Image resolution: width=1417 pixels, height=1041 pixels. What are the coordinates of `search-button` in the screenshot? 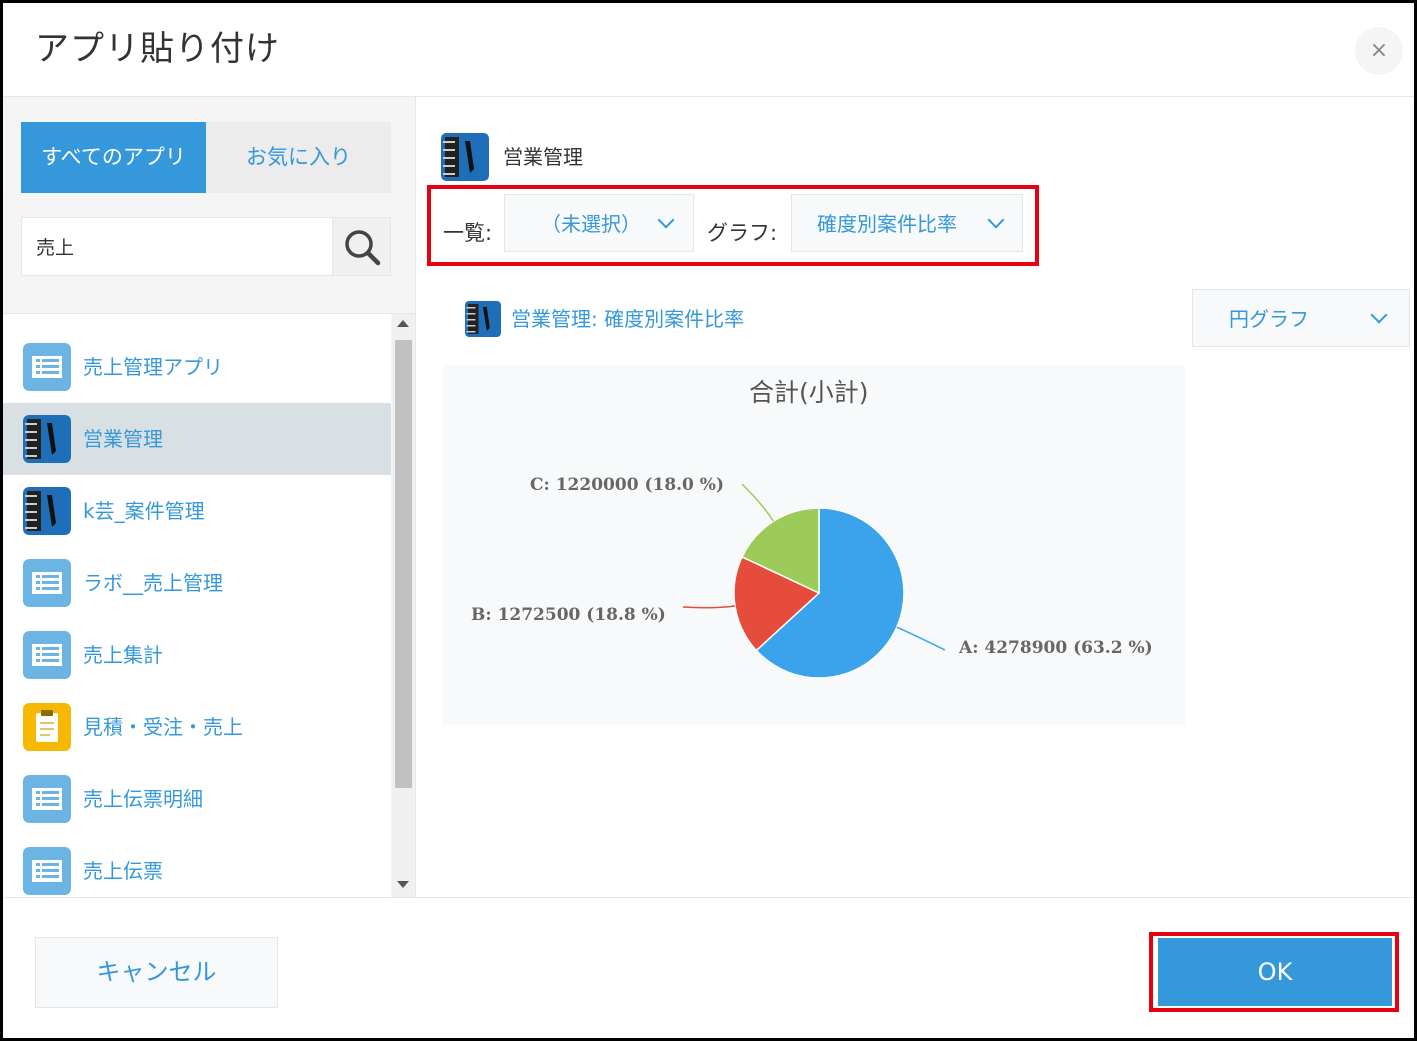 It's located at (361, 246).